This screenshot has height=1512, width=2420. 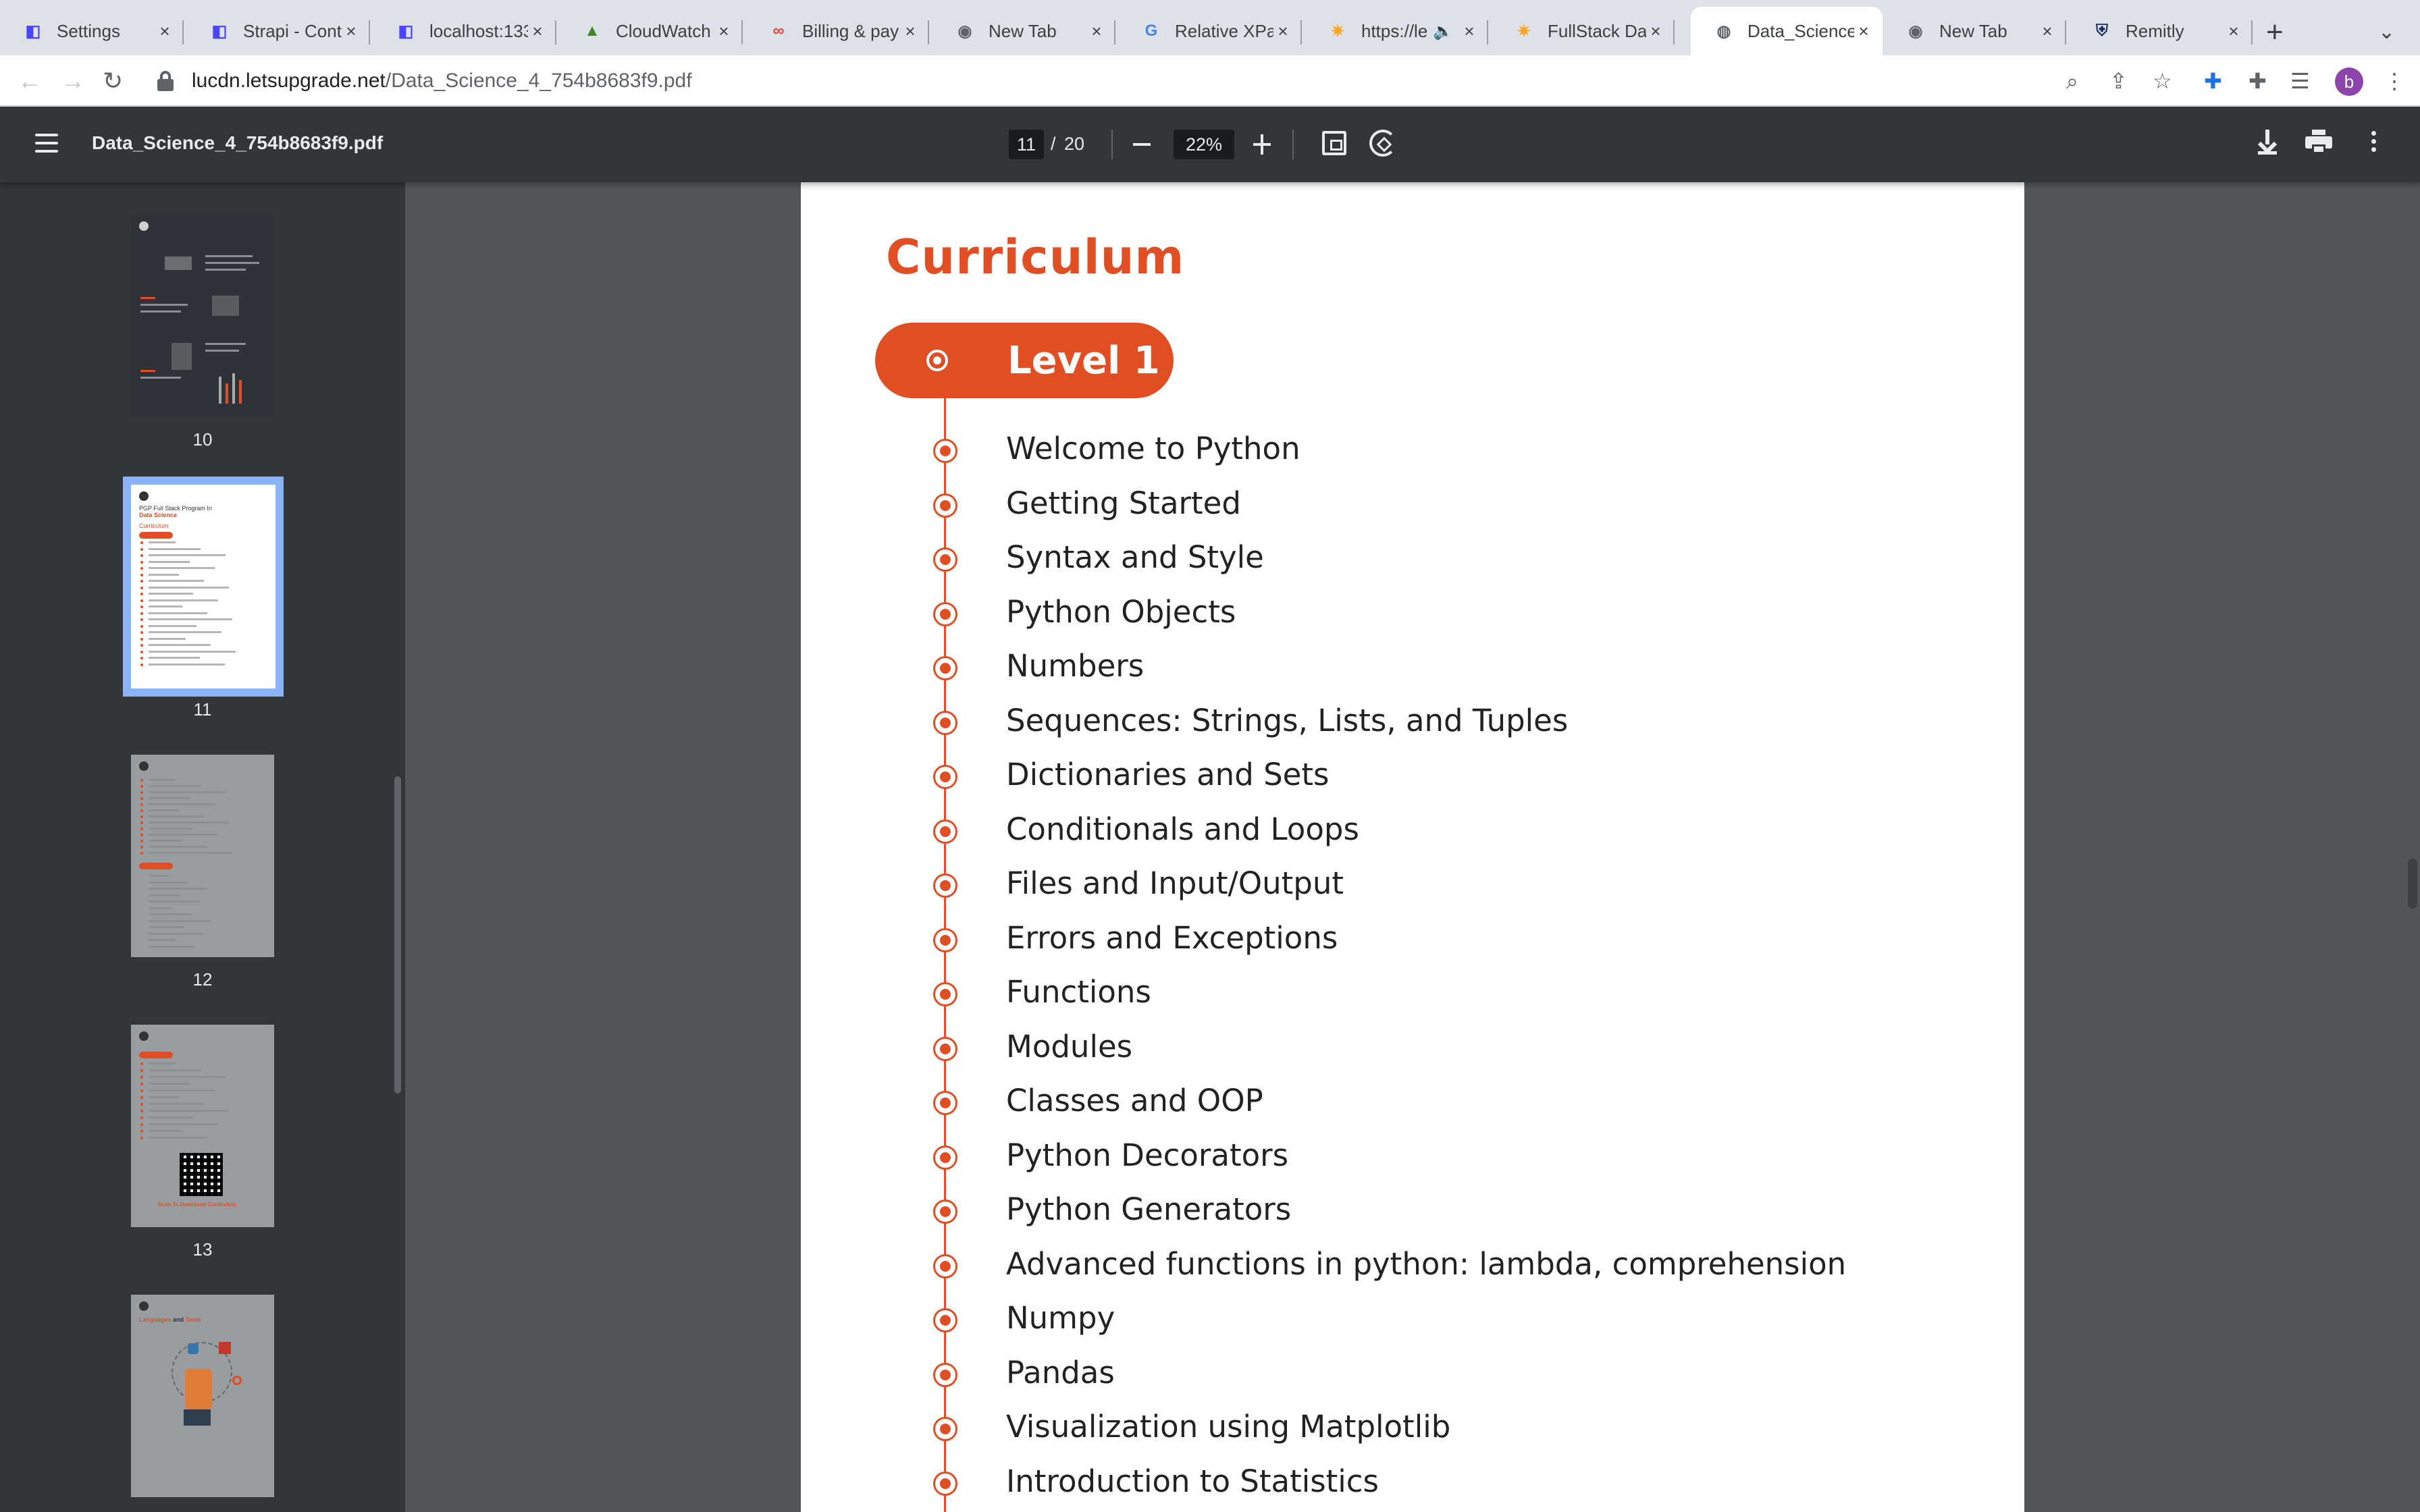 I want to click on curriculum-item-text: Numpy, so click(x=1060, y=1318).